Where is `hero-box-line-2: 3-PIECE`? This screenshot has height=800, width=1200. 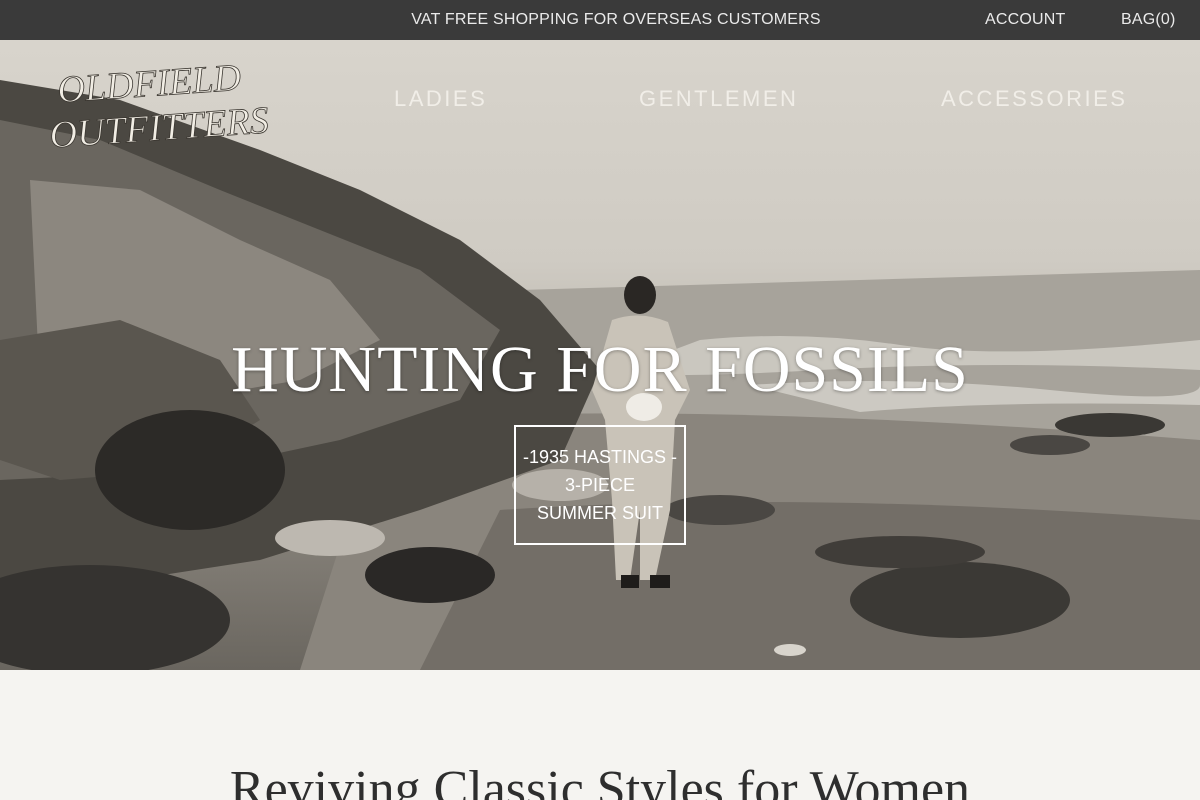
hero-box-line-2: 3-PIECE is located at coordinates (600, 485).